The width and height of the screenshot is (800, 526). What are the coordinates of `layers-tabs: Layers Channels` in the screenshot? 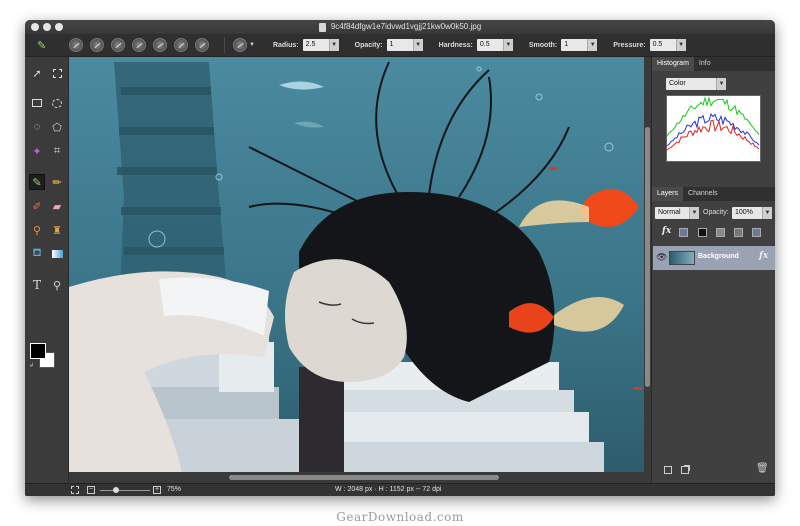 It's located at (713, 194).